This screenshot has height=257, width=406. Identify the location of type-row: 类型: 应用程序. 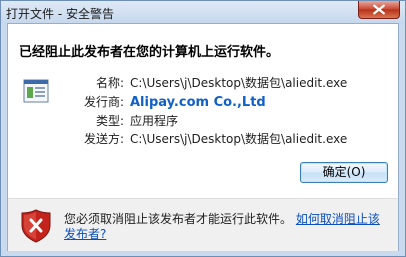
(125, 120).